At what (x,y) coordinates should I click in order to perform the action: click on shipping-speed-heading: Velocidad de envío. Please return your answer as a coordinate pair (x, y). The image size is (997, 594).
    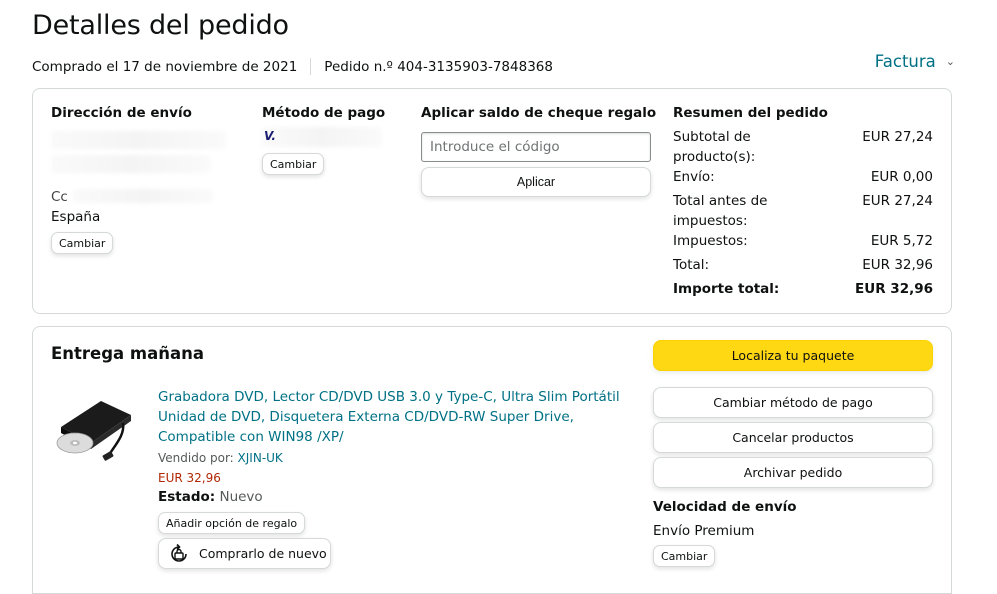
    Looking at the image, I should click on (725, 507).